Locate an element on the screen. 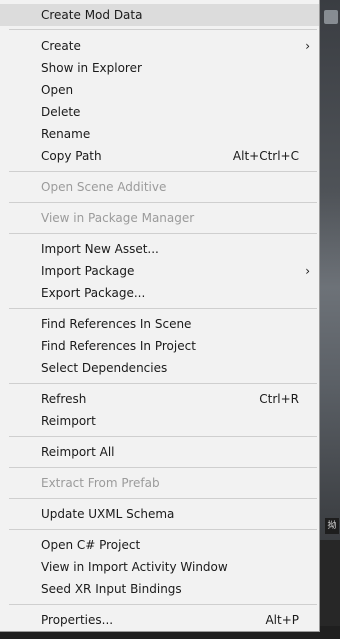 This screenshot has height=639, width=340. menu-item-show-in-explorer: Show in Explorer is located at coordinates (159, 68).